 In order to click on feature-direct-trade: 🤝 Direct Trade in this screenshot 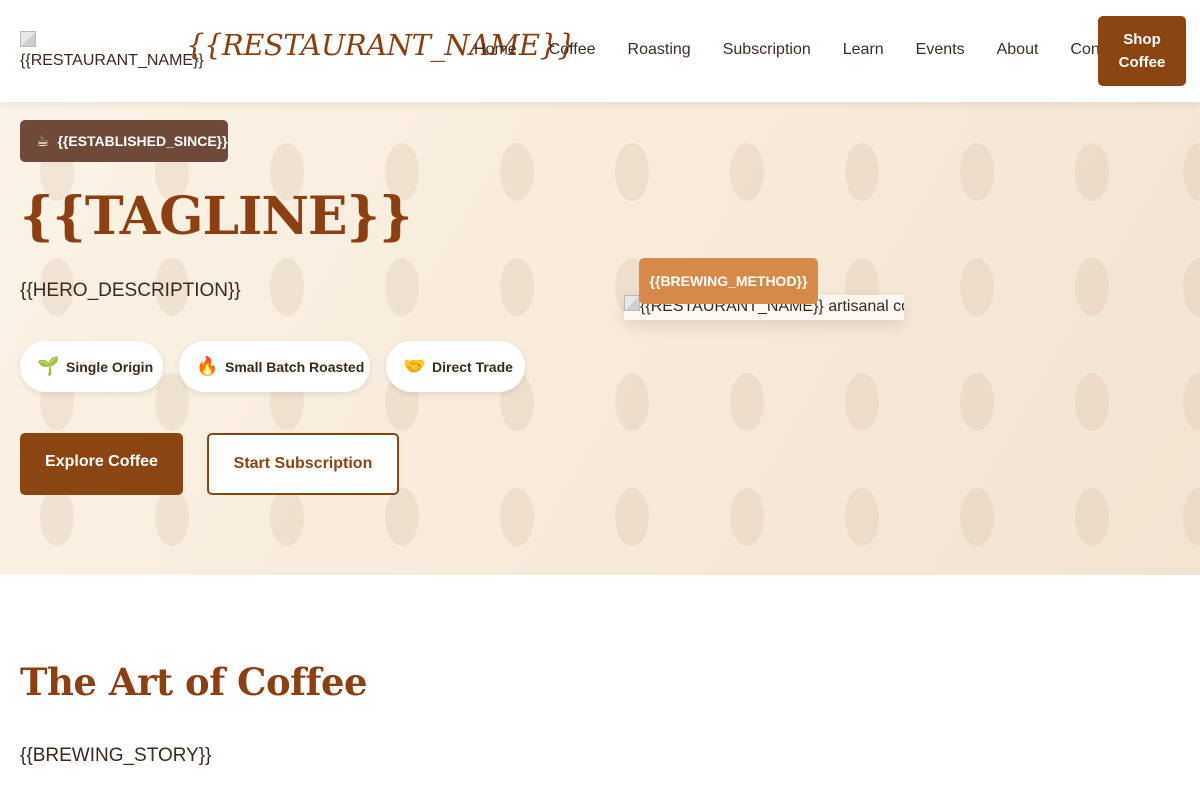, I will do `click(455, 366)`.